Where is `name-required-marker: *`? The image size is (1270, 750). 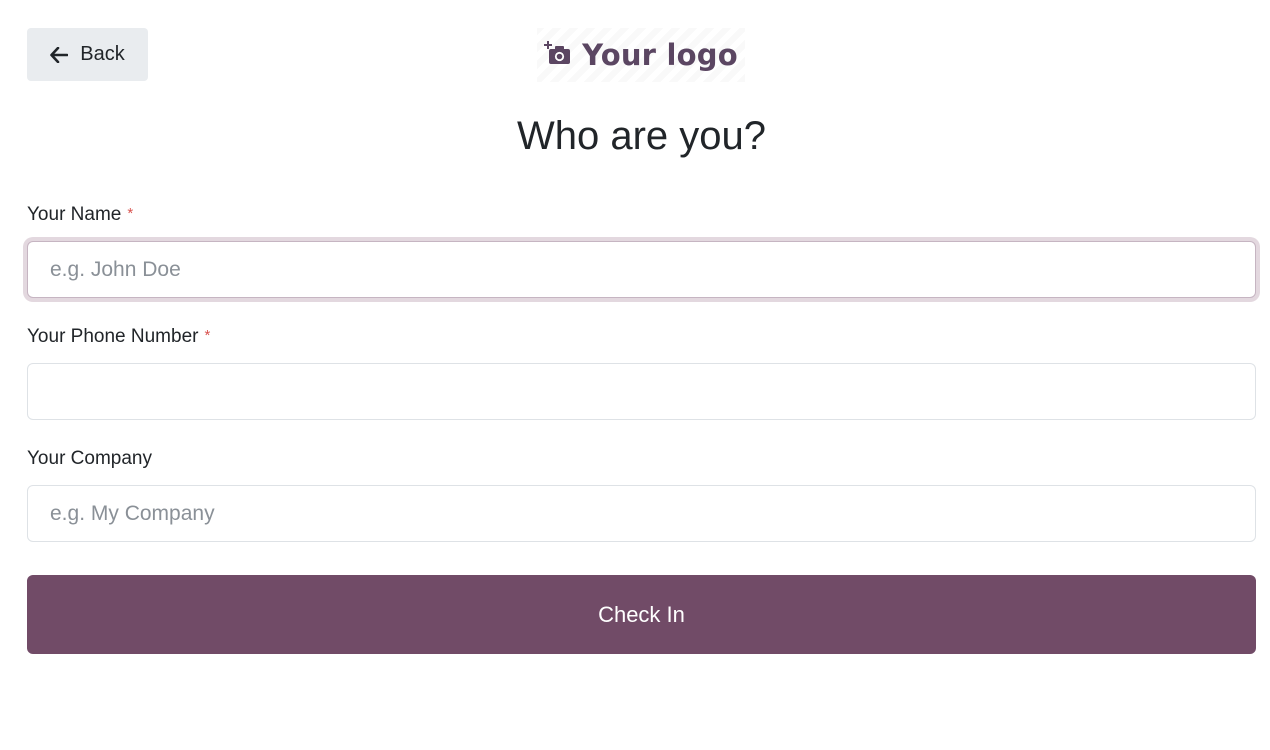 name-required-marker: * is located at coordinates (130, 213).